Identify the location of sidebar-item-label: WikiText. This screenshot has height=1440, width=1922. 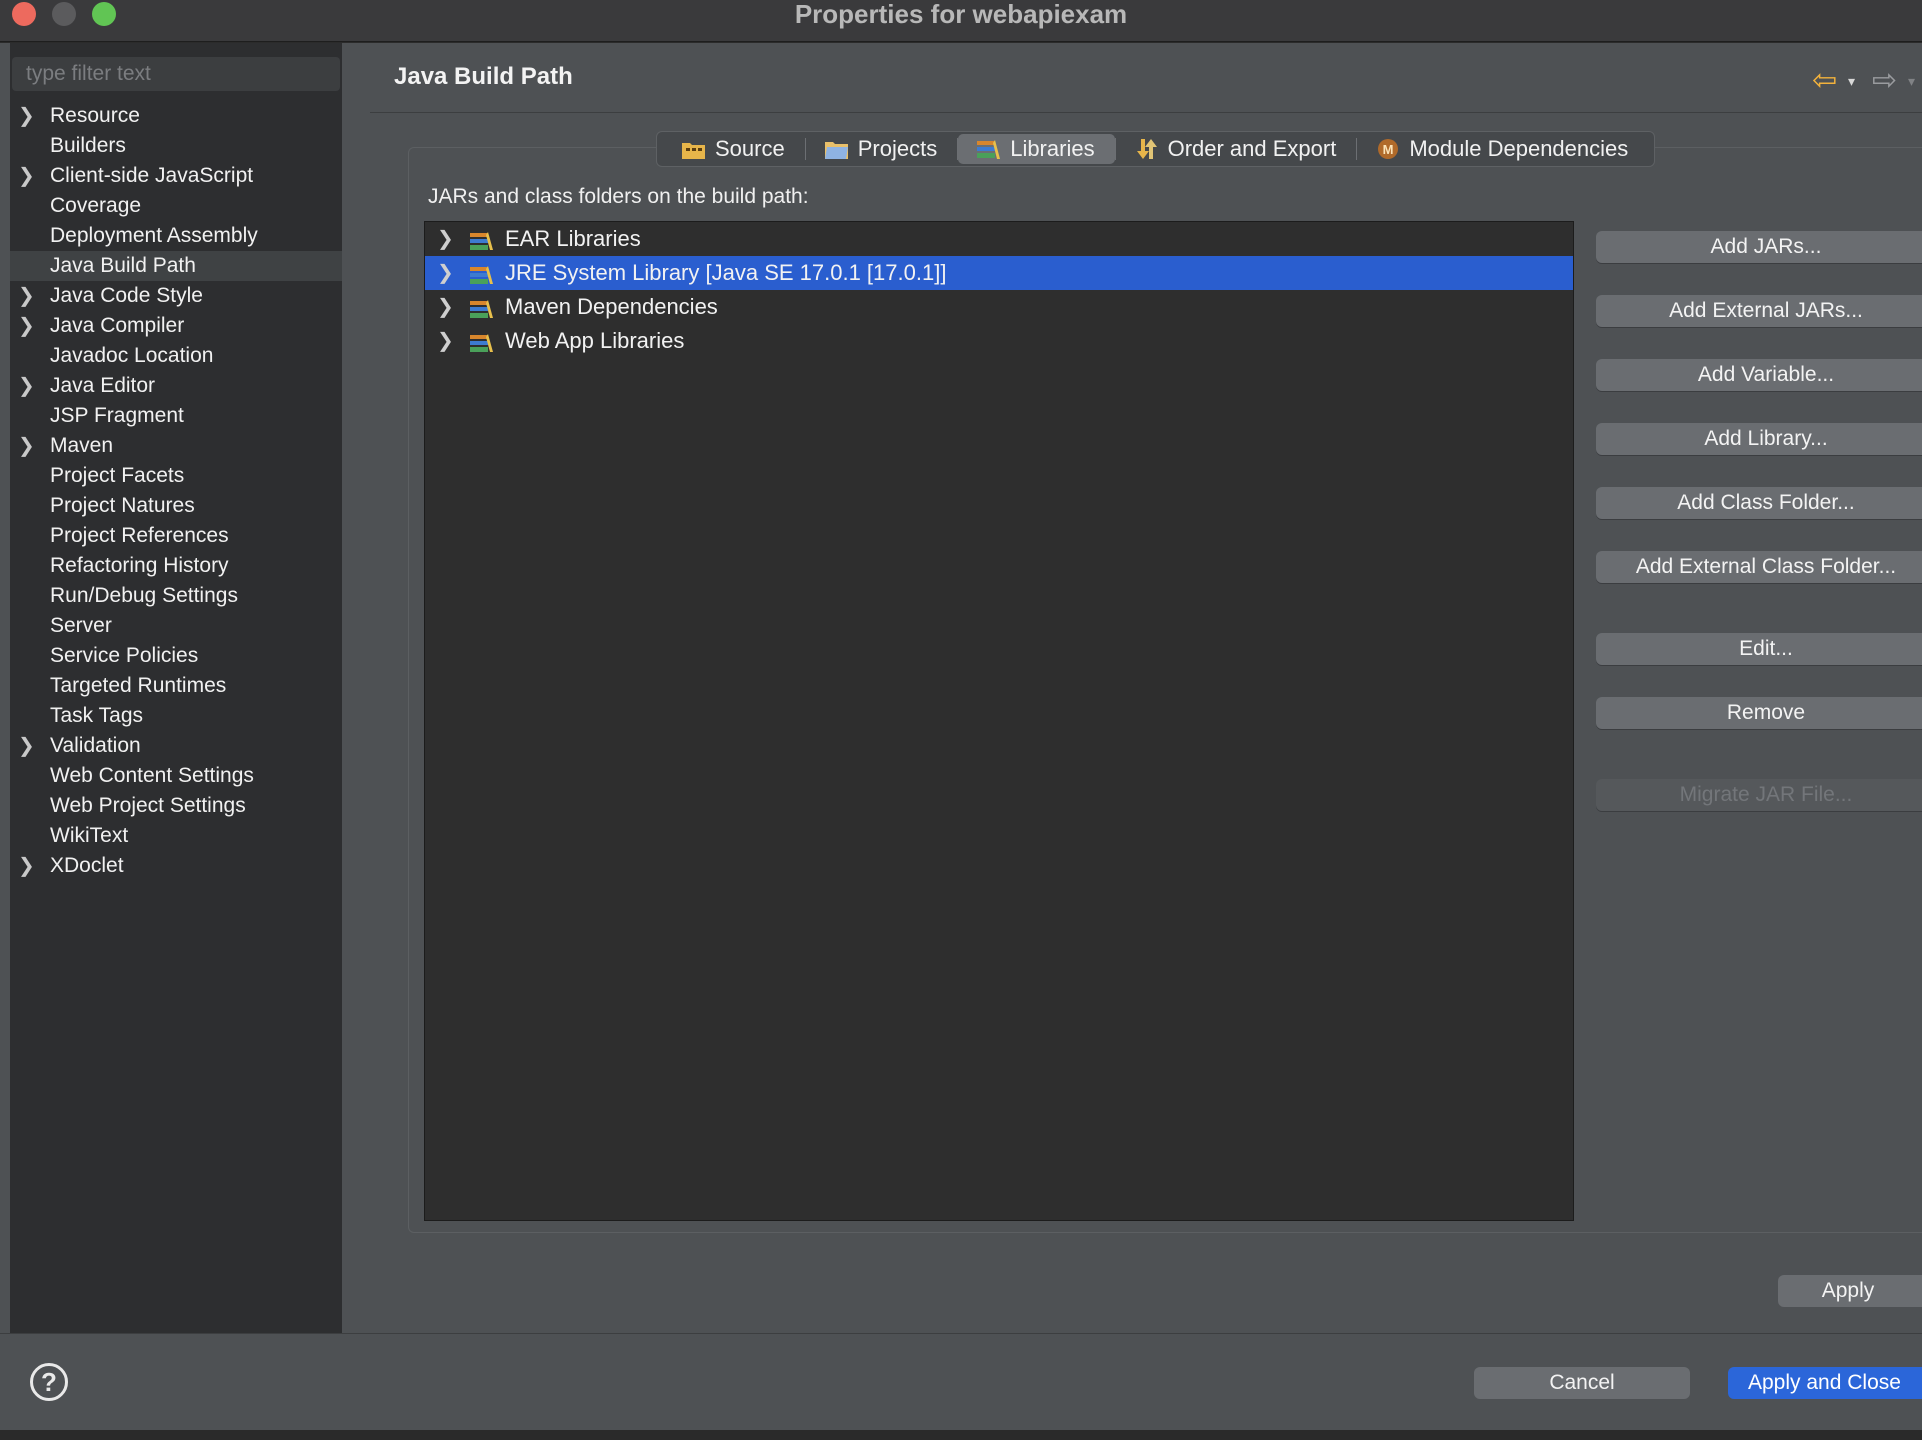
(89, 835).